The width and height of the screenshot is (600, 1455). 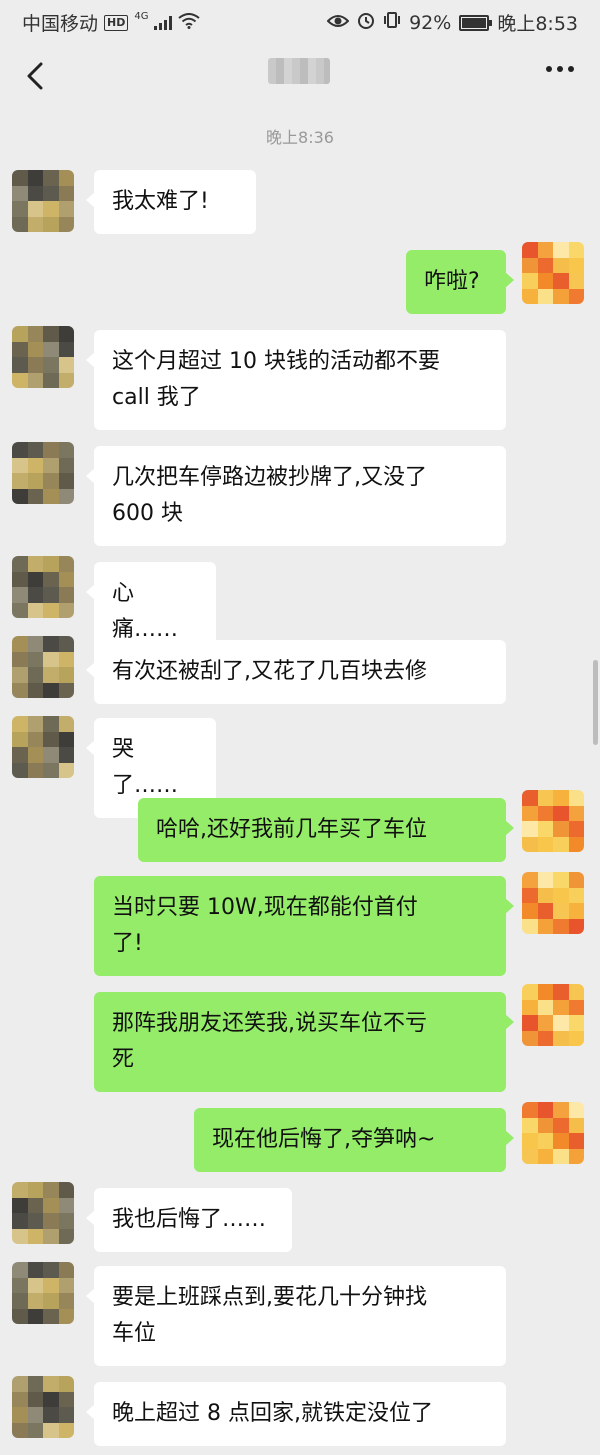 I want to click on status-bar: 中国移动 HD 4G 92% 晚上8:53, so click(x=300, y=21).